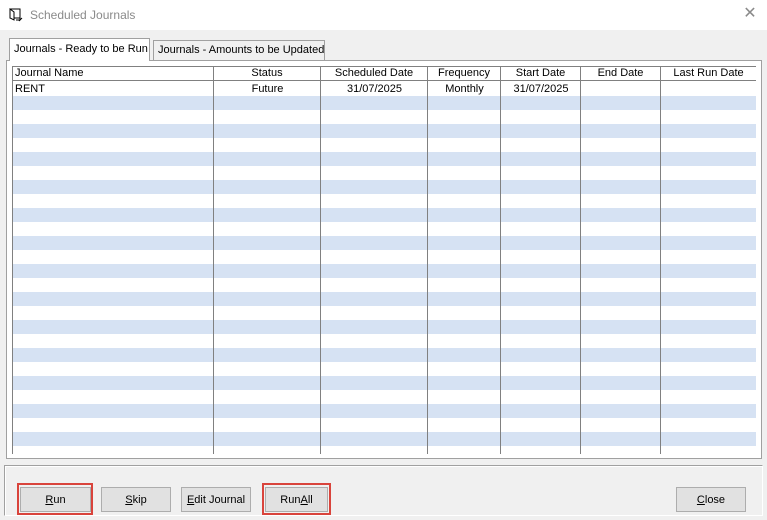 The height and width of the screenshot is (520, 767). I want to click on column-header-start-date: Start Date, so click(541, 74).